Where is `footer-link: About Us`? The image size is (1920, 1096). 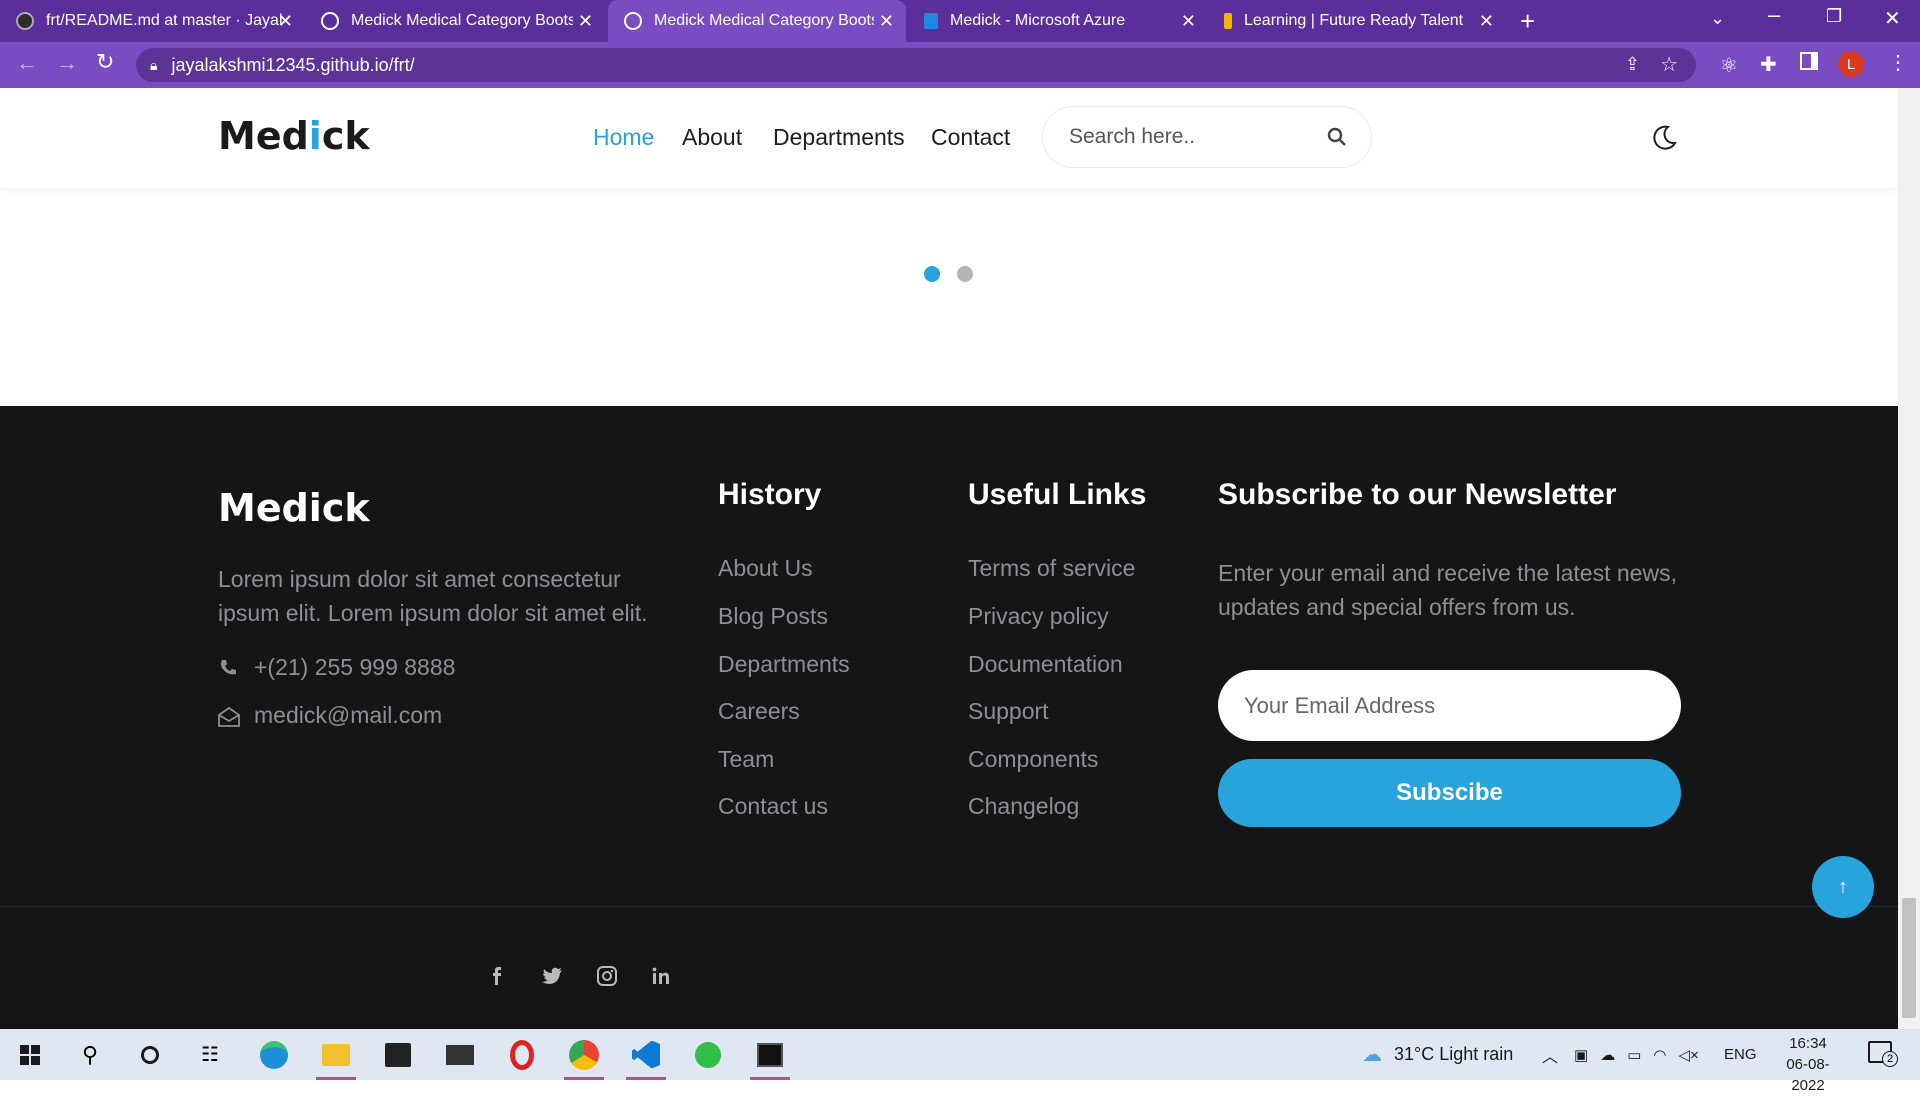 footer-link: About Us is located at coordinates (765, 568).